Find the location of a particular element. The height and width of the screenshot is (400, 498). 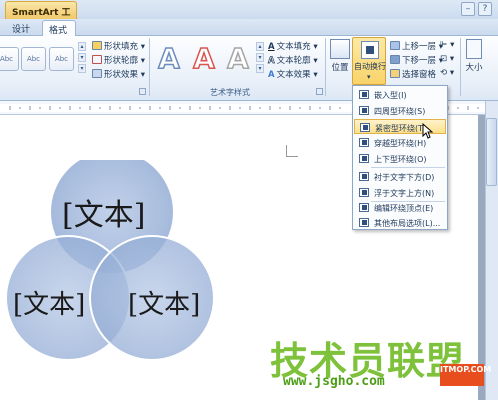

menu-item-square: 四周型环绕(S) is located at coordinates (400, 110).